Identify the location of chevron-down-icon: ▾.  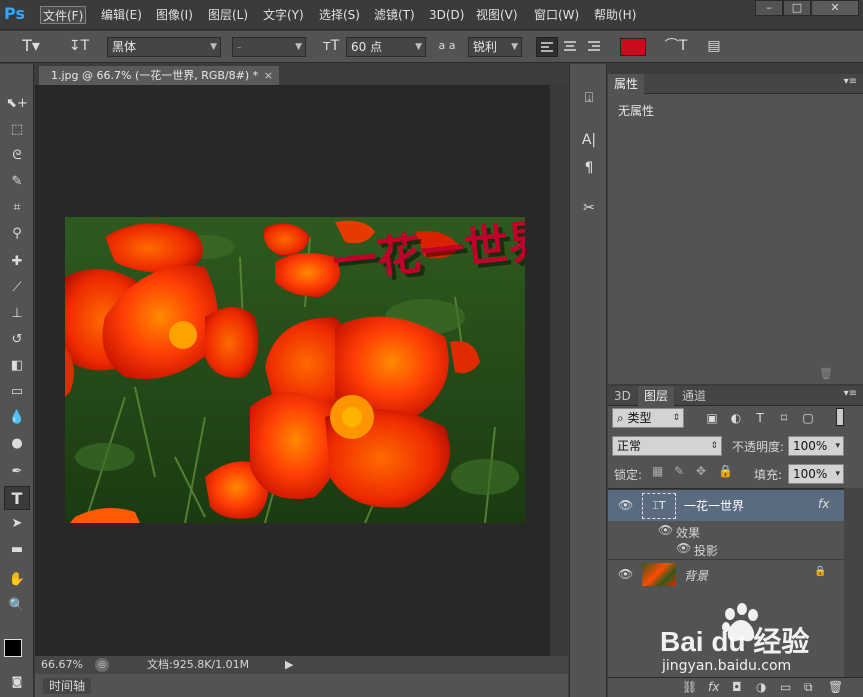
(837, 446).